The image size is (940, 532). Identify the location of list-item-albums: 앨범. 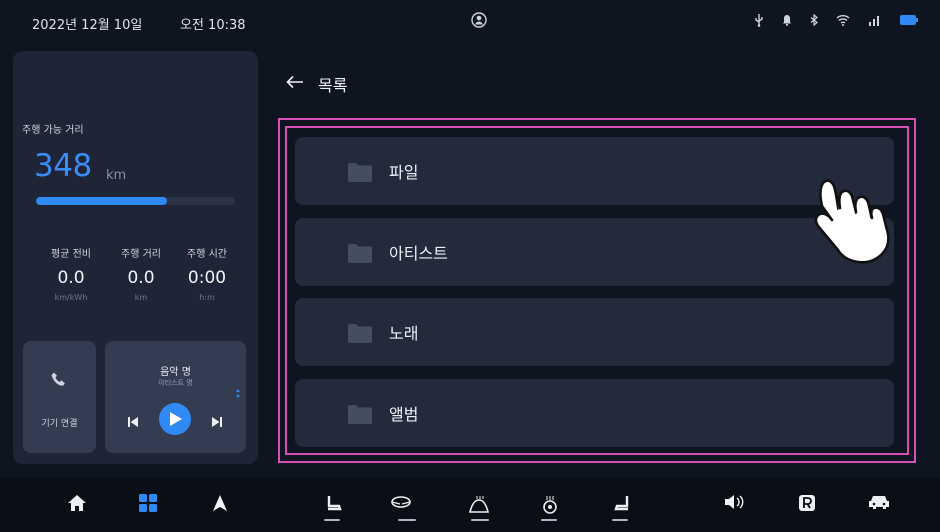
(594, 413).